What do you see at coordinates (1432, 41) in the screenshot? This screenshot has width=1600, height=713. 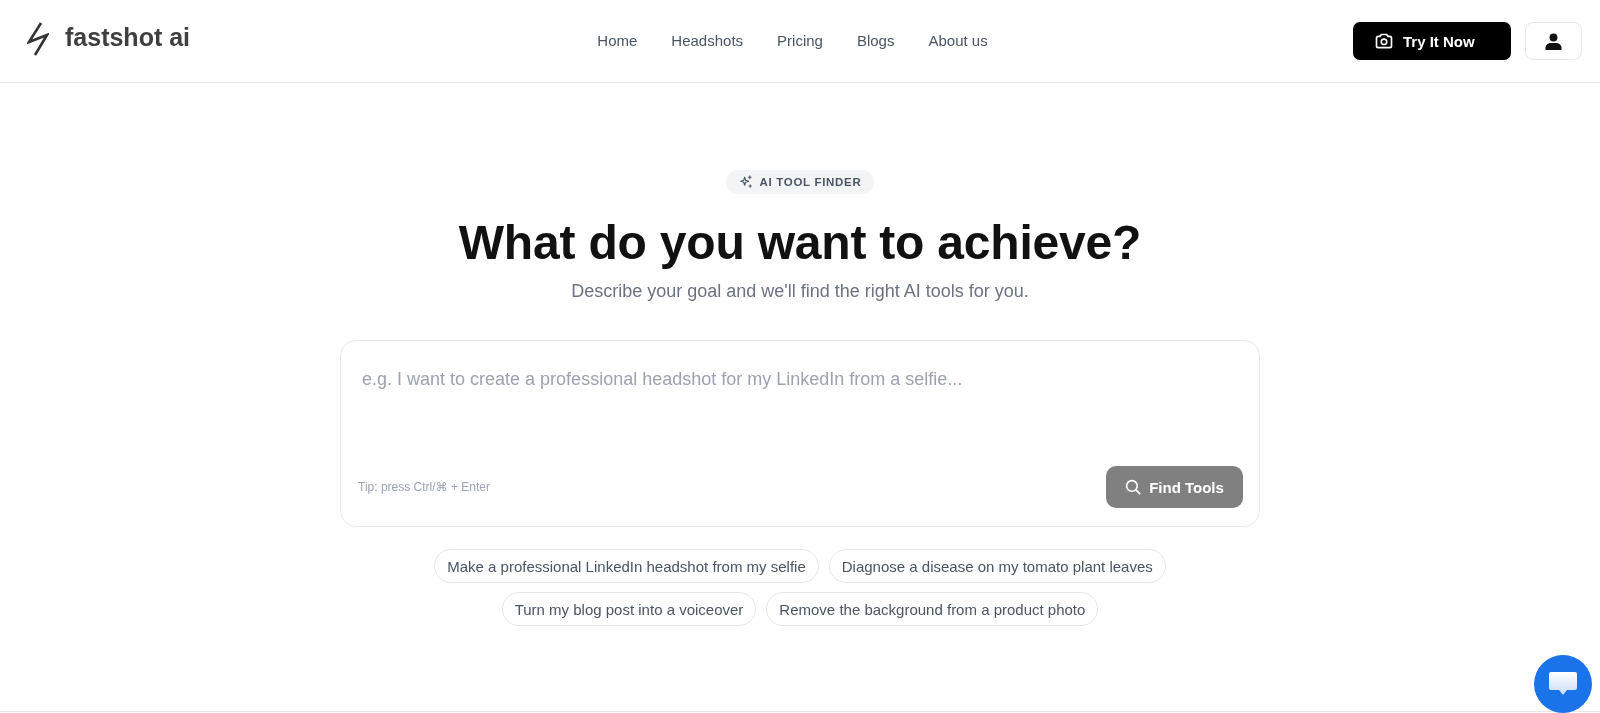 I see `try-it-now-button: Try It Now` at bounding box center [1432, 41].